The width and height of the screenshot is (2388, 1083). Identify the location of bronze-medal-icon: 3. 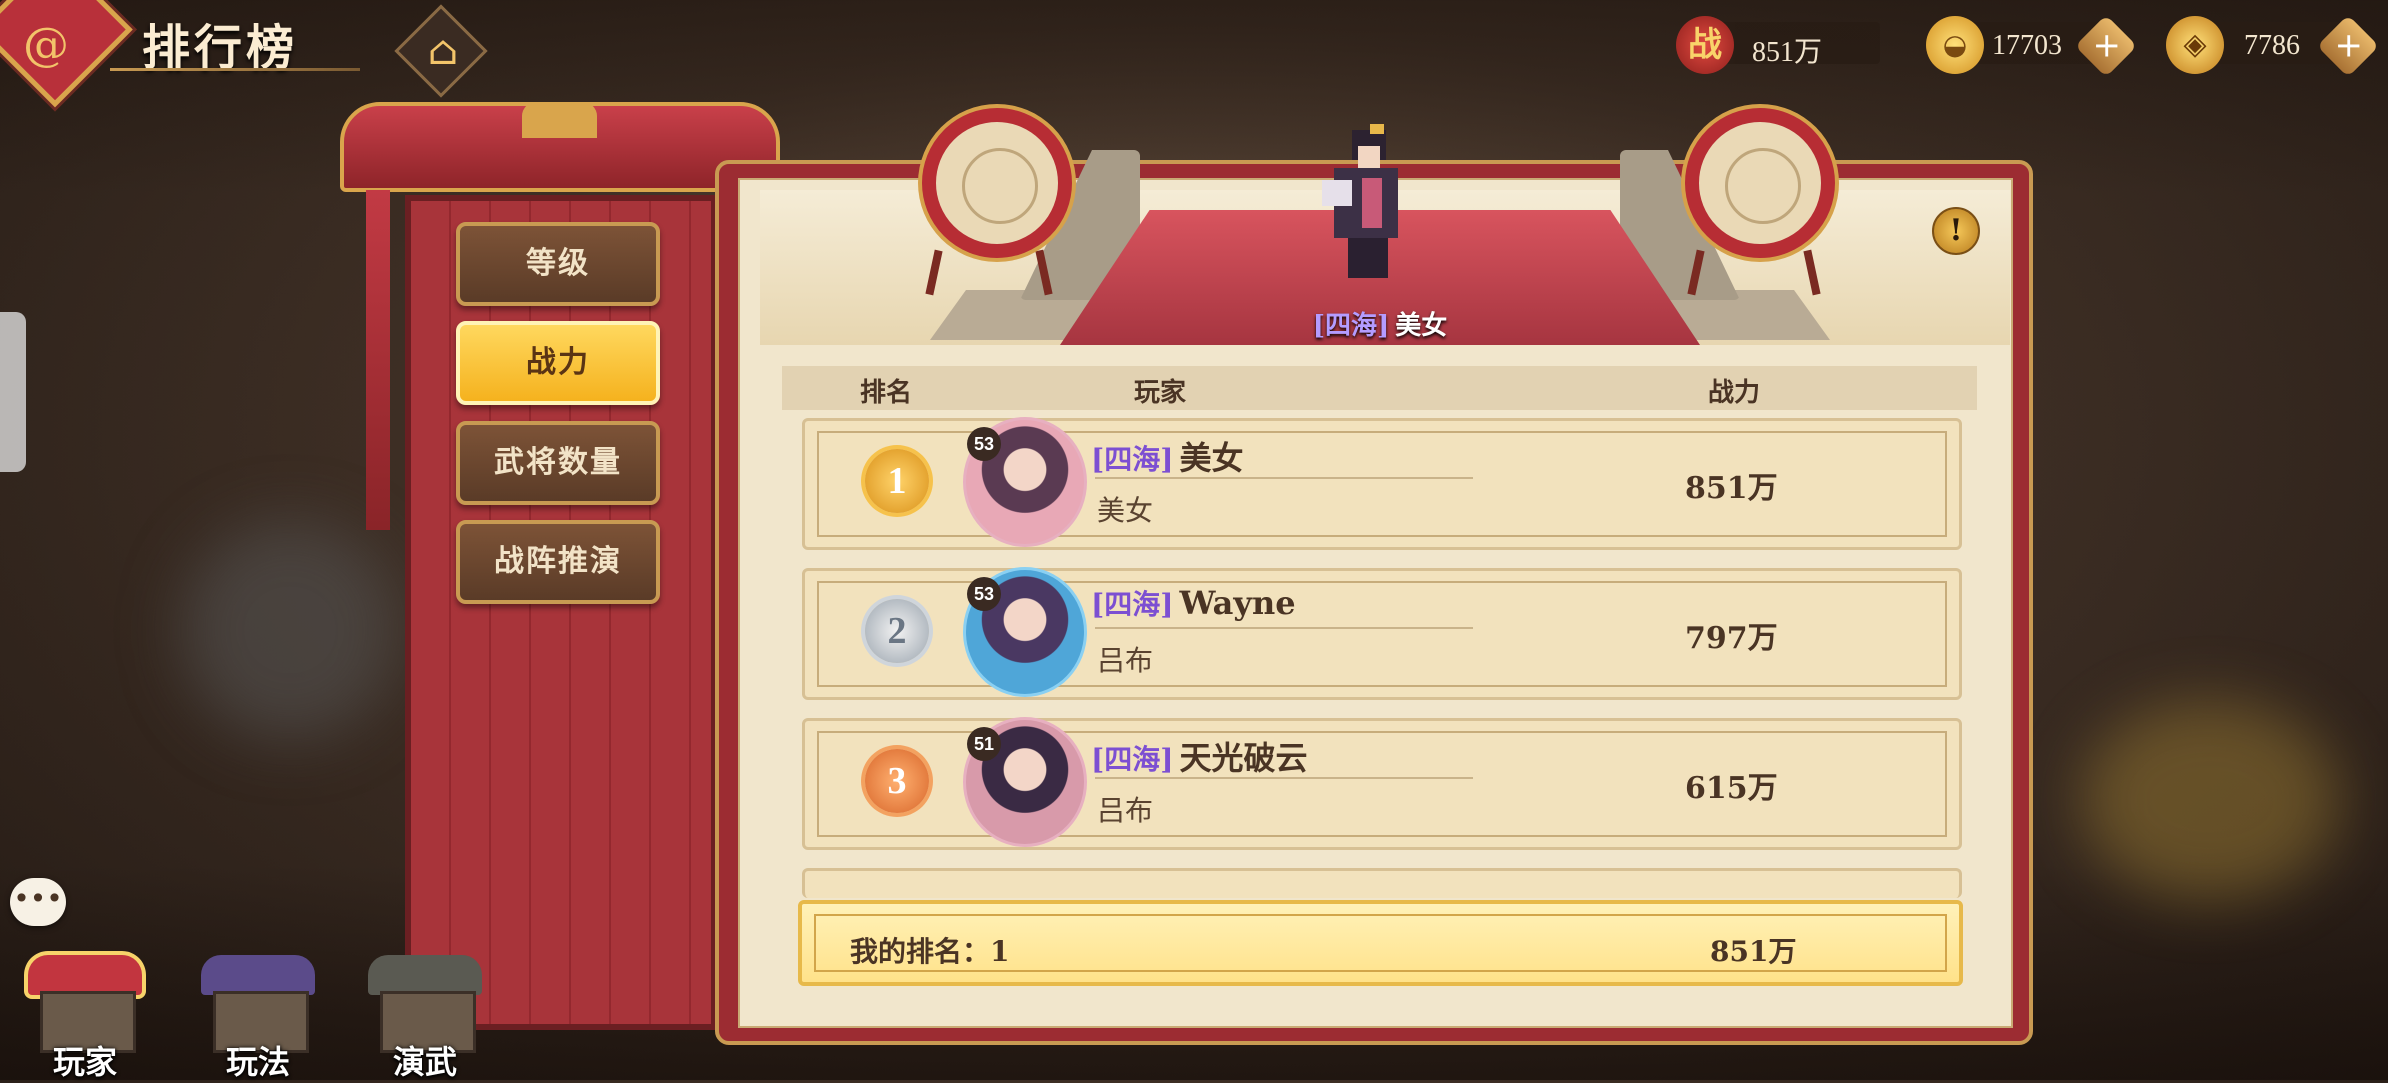
(897, 781).